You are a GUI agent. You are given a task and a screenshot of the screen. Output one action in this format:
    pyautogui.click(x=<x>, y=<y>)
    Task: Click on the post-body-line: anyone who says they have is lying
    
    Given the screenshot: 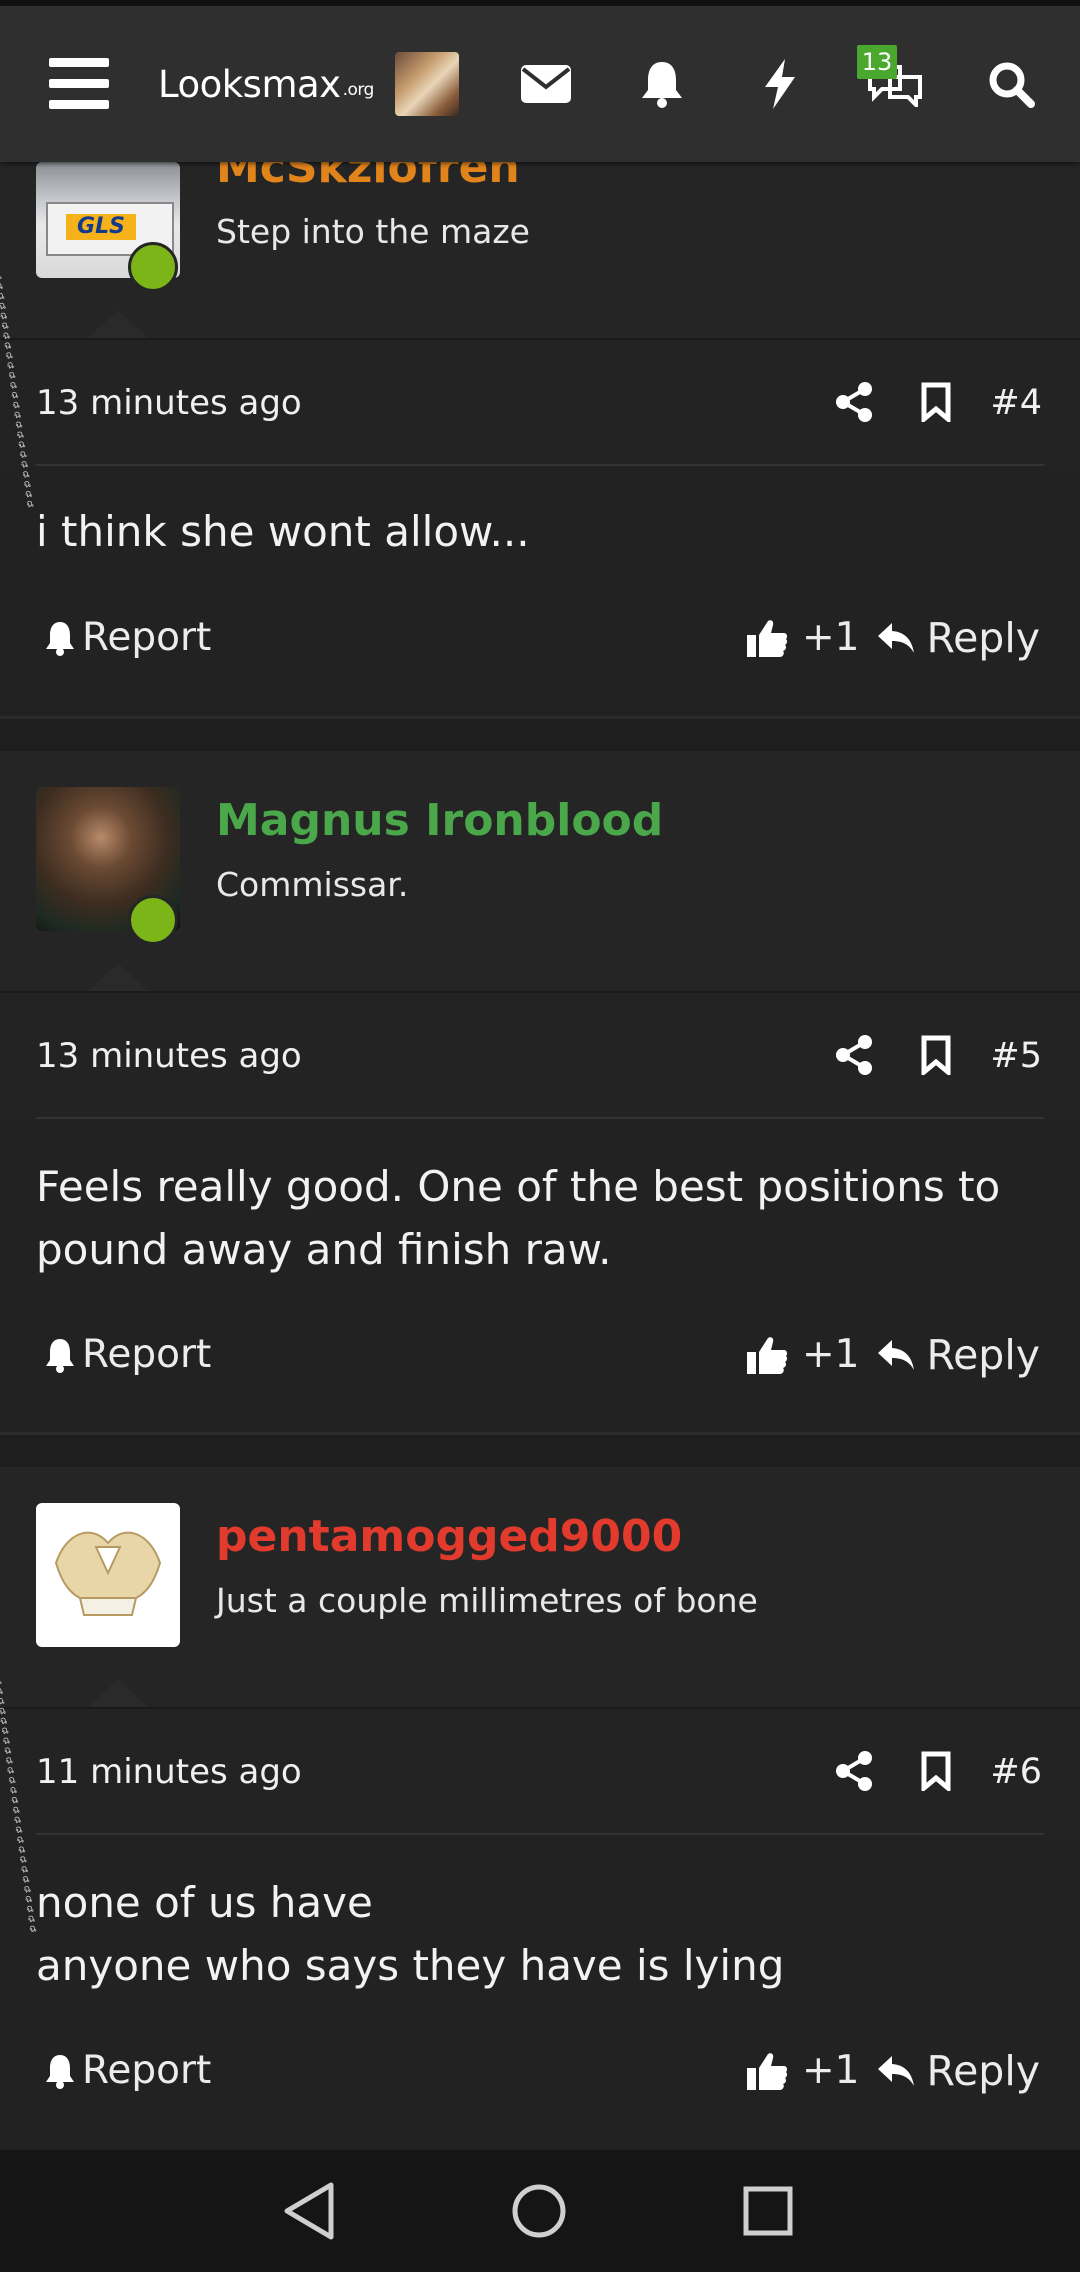 What is the action you would take?
    pyautogui.click(x=410, y=1965)
    